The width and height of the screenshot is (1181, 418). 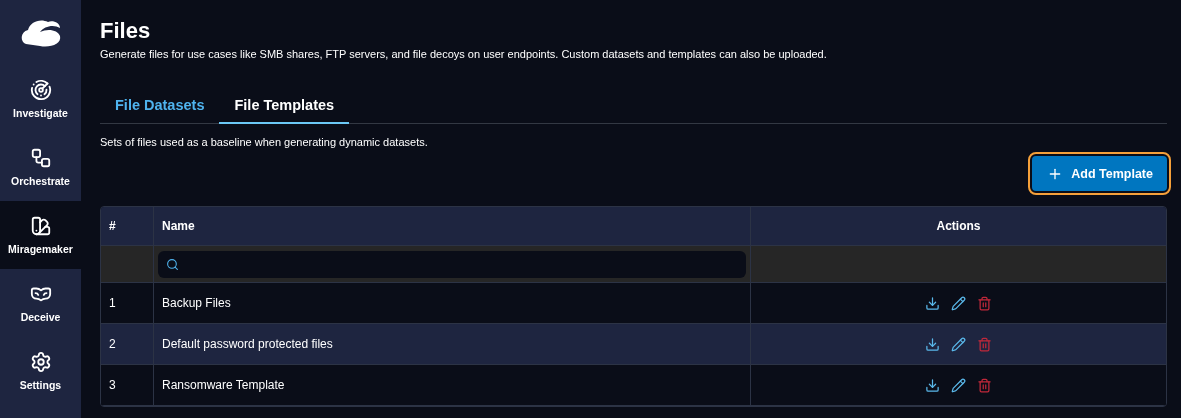 What do you see at coordinates (40, 385) in the screenshot?
I see `sidebar-label: Settings` at bounding box center [40, 385].